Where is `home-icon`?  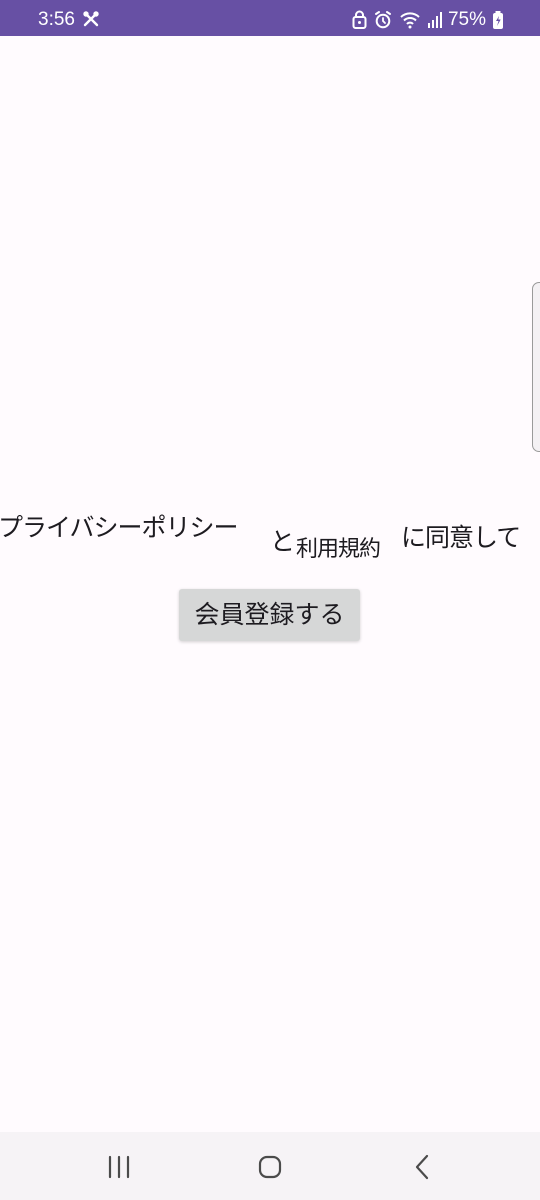
home-icon is located at coordinates (270, 1167).